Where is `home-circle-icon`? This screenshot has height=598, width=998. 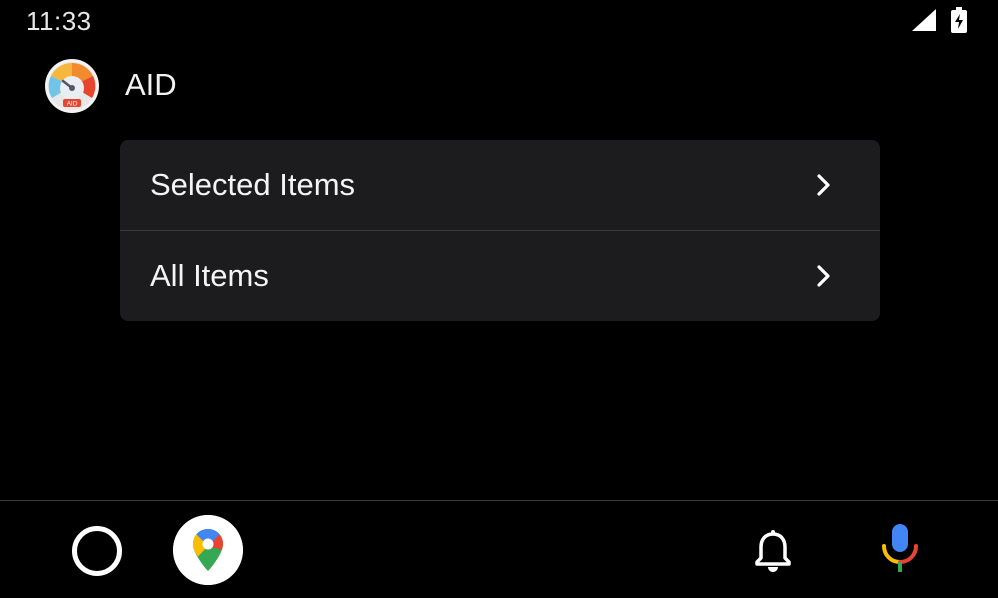 home-circle-icon is located at coordinates (97, 551).